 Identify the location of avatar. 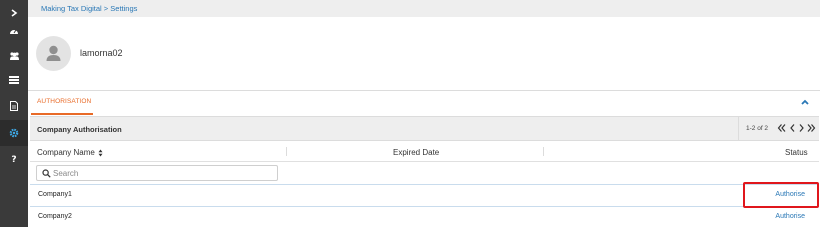
(53, 53).